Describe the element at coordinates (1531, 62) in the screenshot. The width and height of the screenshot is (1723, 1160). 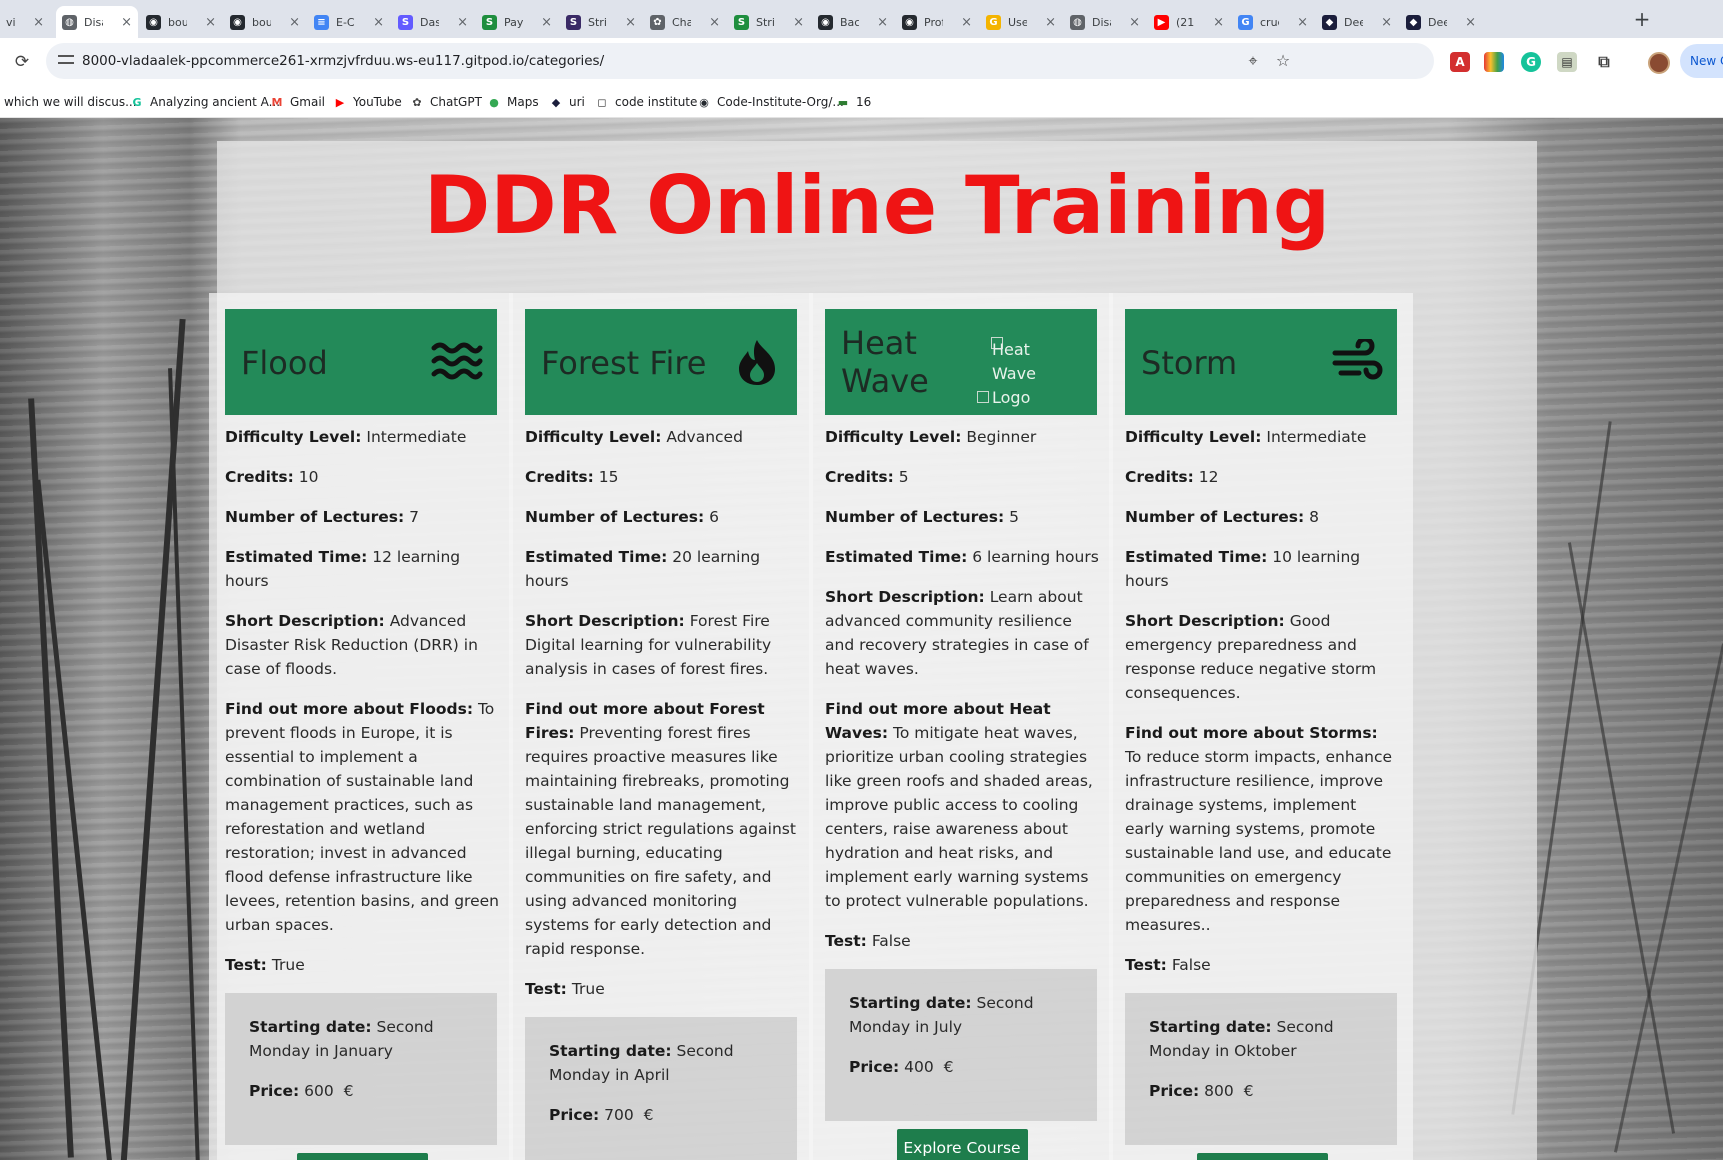
I see `grammarly-extension-icon: G` at that location.